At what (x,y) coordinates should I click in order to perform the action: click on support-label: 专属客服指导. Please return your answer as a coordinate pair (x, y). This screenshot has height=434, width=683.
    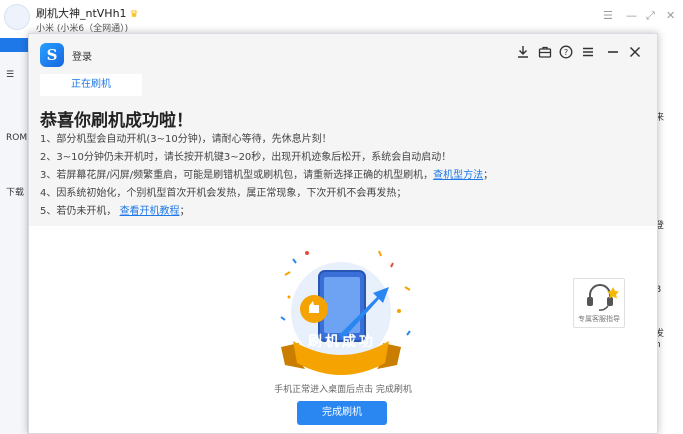
    Looking at the image, I should click on (599, 319).